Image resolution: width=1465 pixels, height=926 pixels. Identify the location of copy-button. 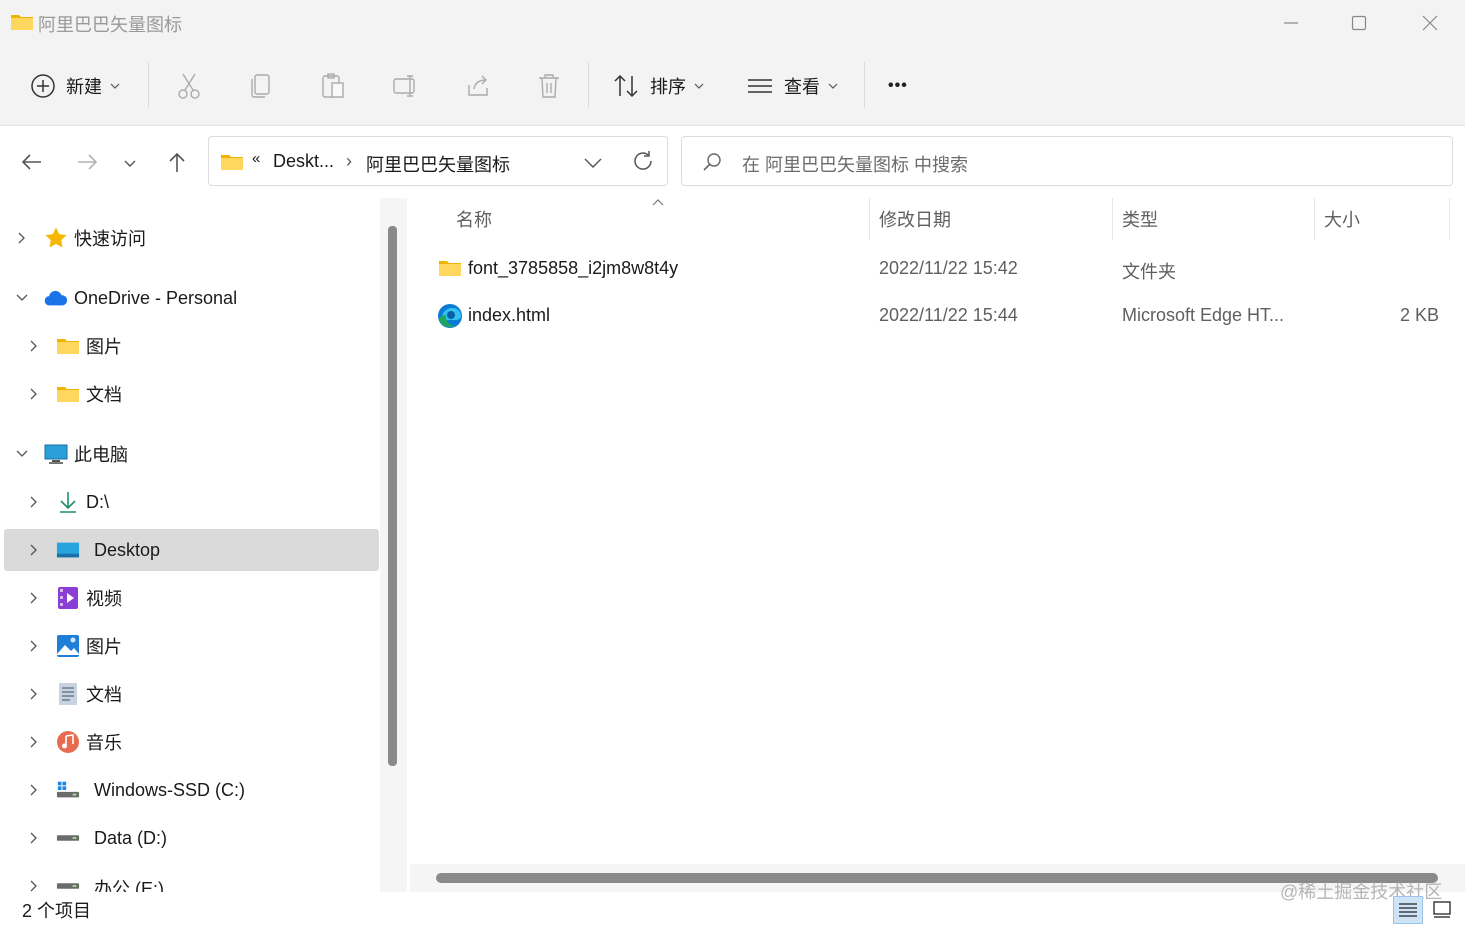
(261, 86).